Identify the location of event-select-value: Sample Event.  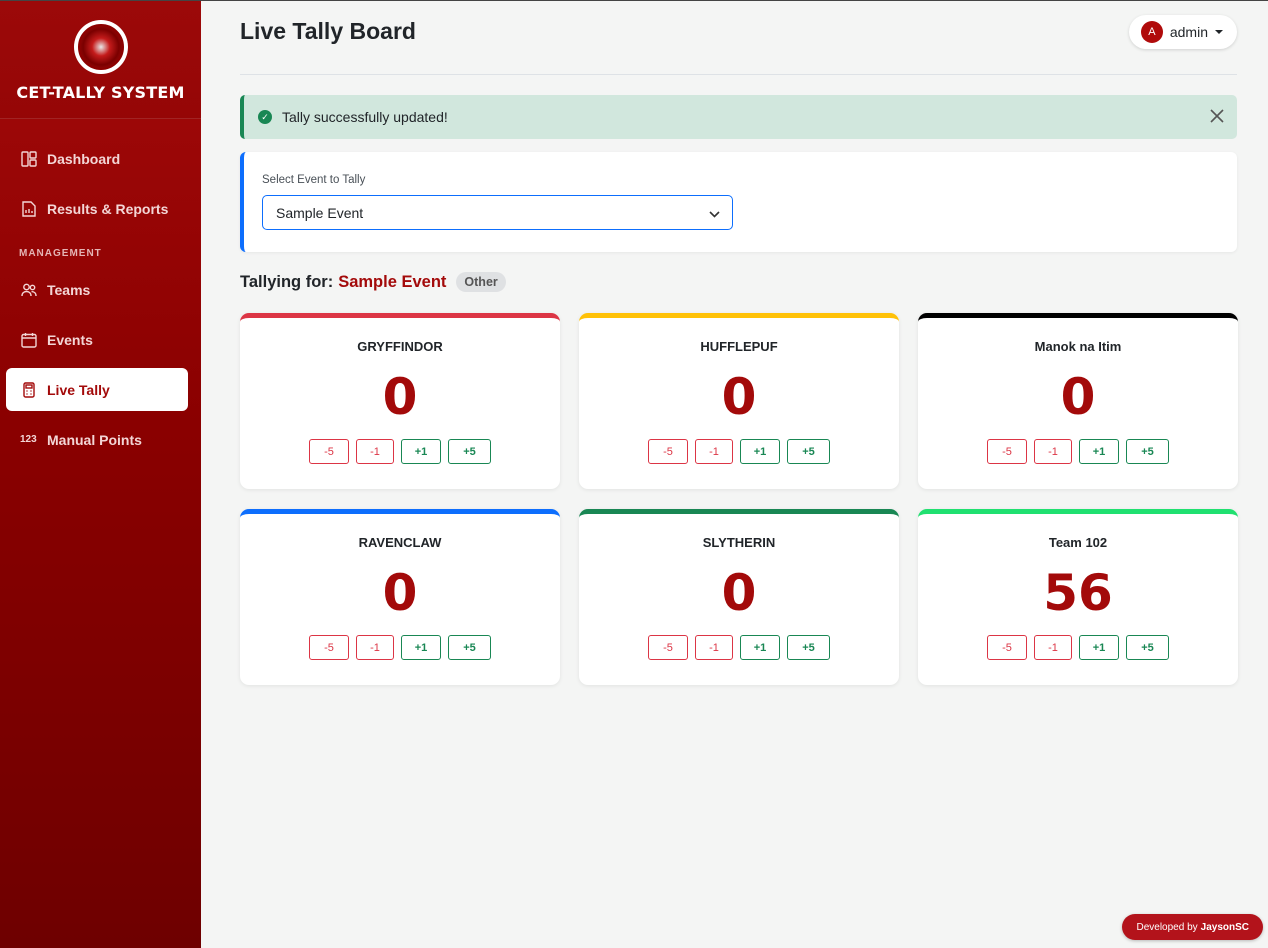
(320, 212).